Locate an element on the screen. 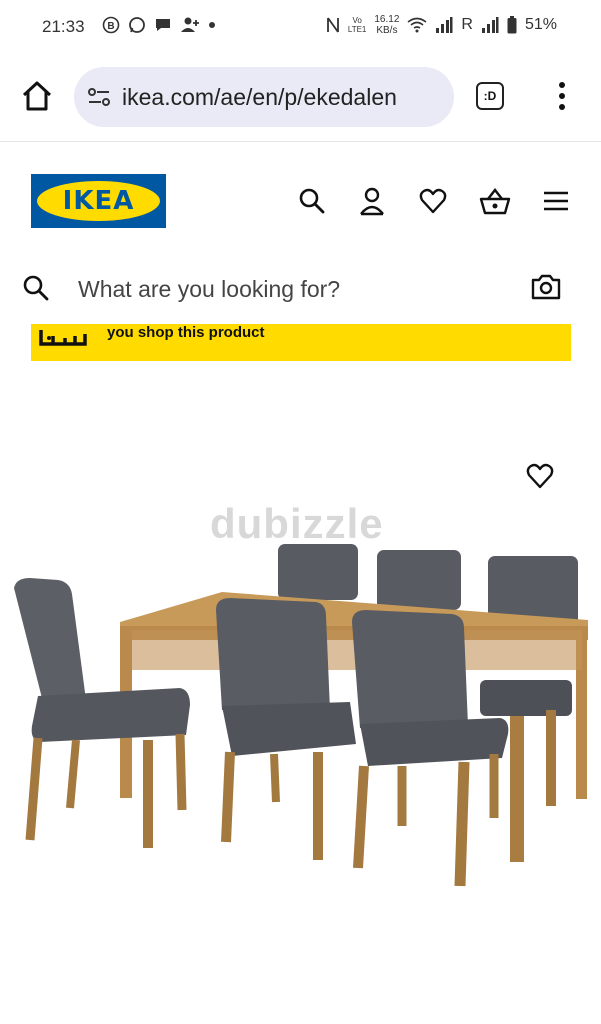 The image size is (601, 1024). b-badge-icon: B is located at coordinates (111, 25).